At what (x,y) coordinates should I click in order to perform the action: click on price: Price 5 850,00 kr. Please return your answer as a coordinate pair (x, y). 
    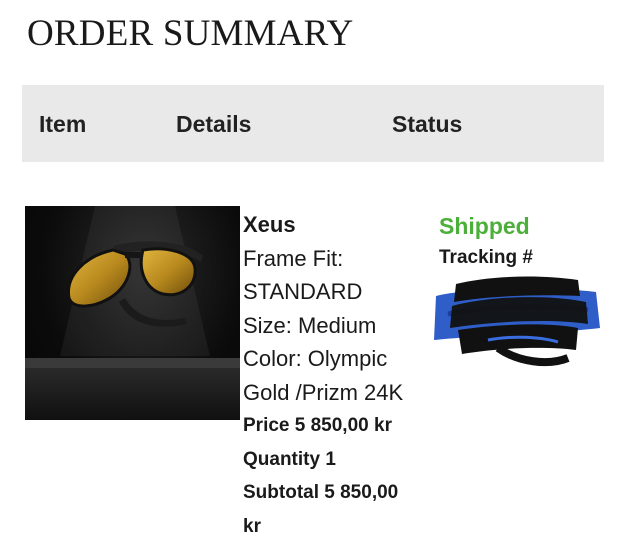
    Looking at the image, I should click on (317, 425).